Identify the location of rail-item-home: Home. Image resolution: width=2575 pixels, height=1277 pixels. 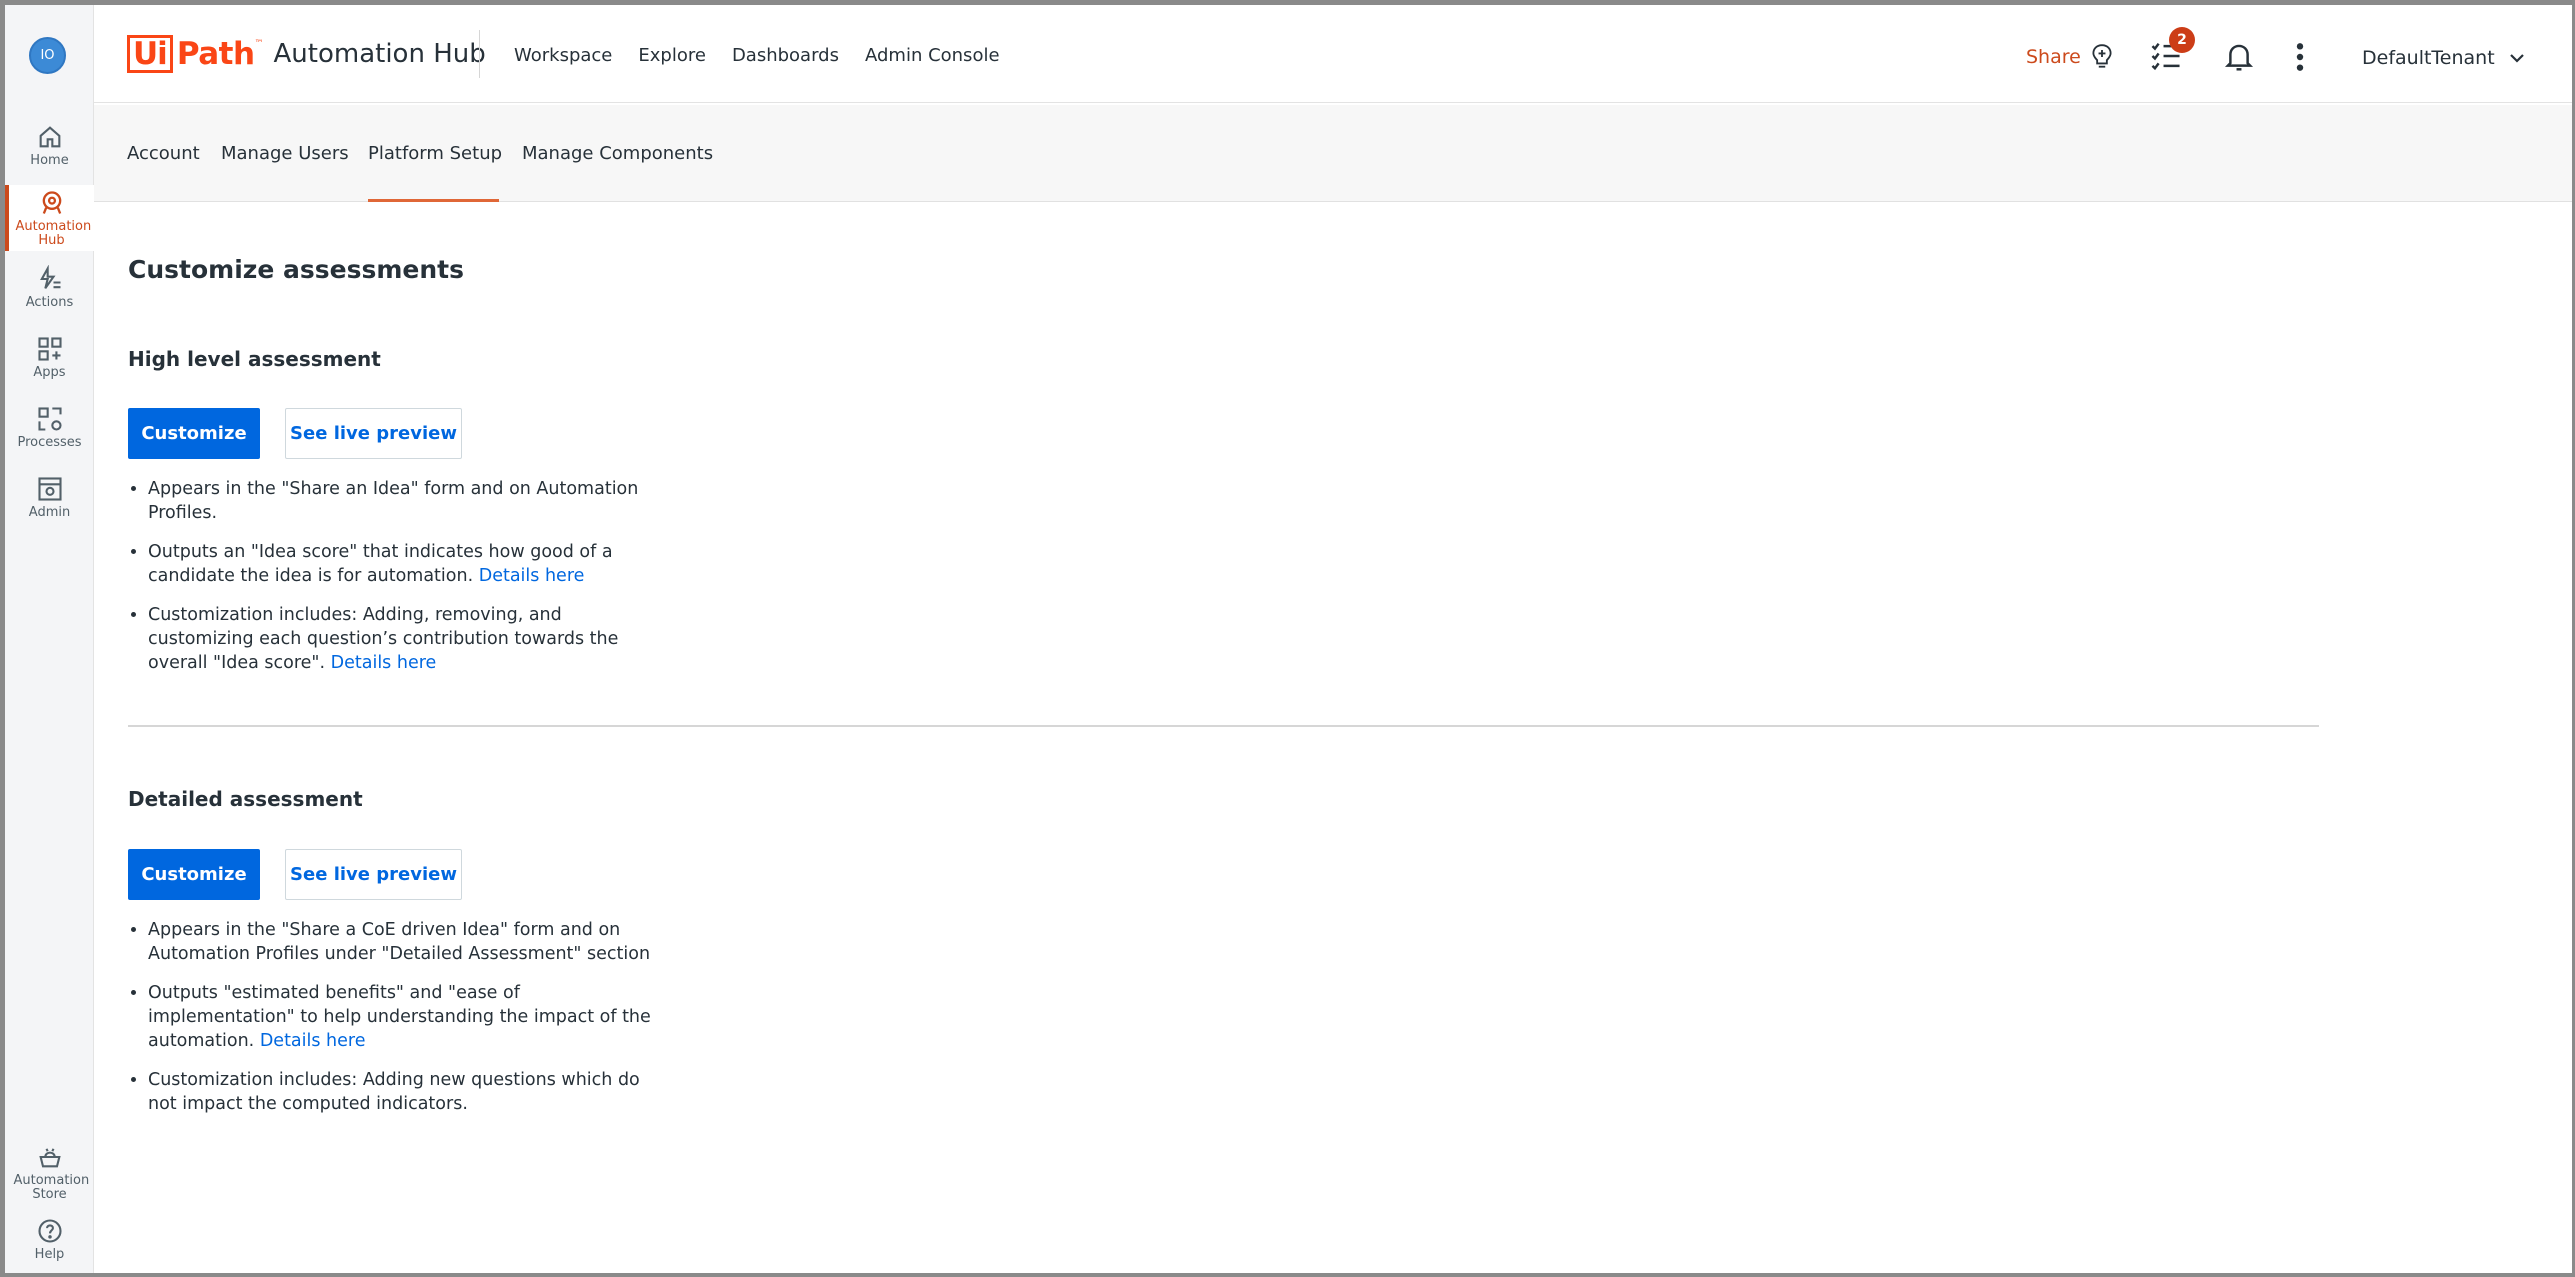
(49, 145).